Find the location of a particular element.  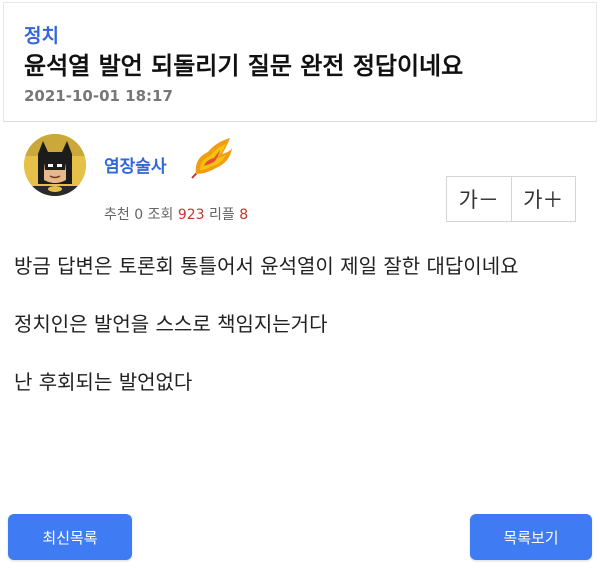

content-paragraph: 정치인은 발언을 스스로 책임지는거다 is located at coordinates (171, 324).